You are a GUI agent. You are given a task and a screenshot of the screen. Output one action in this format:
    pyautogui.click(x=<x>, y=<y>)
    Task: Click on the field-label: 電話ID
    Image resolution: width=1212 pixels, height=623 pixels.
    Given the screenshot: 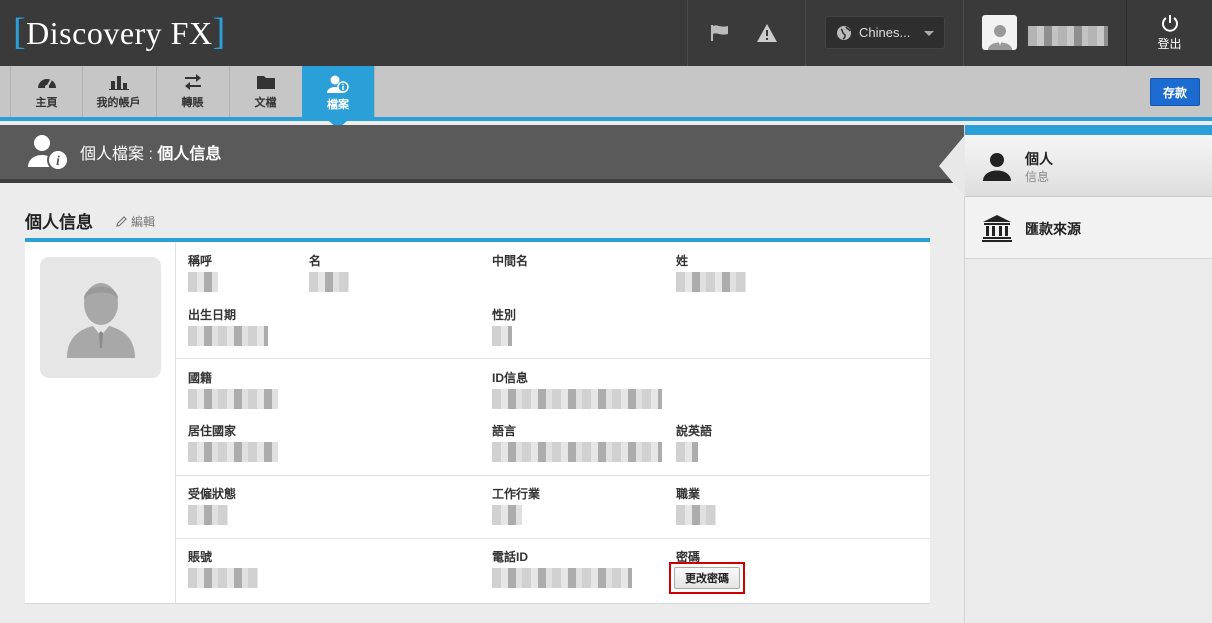 What is the action you would take?
    pyautogui.click(x=510, y=557)
    